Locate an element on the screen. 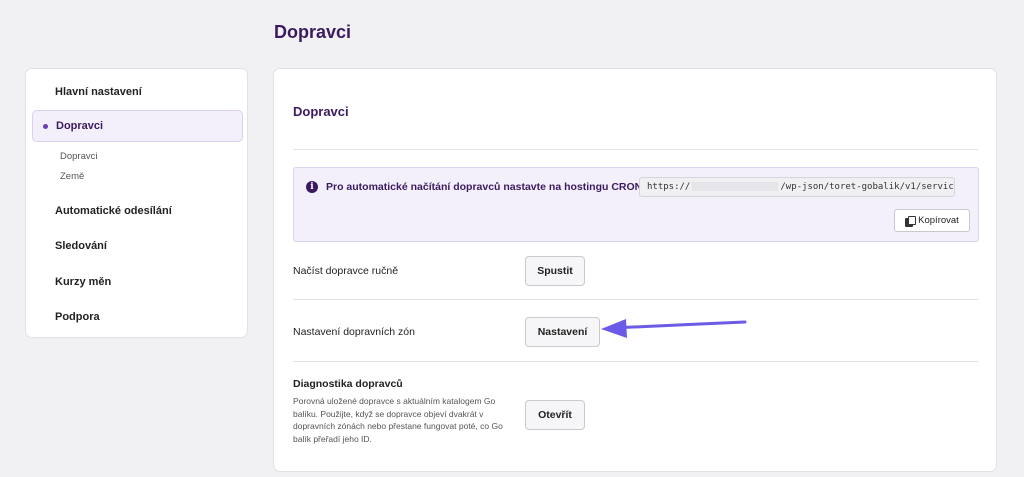 Image resolution: width=1024 pixels, height=477 pixels. redacted-domain is located at coordinates (735, 186).